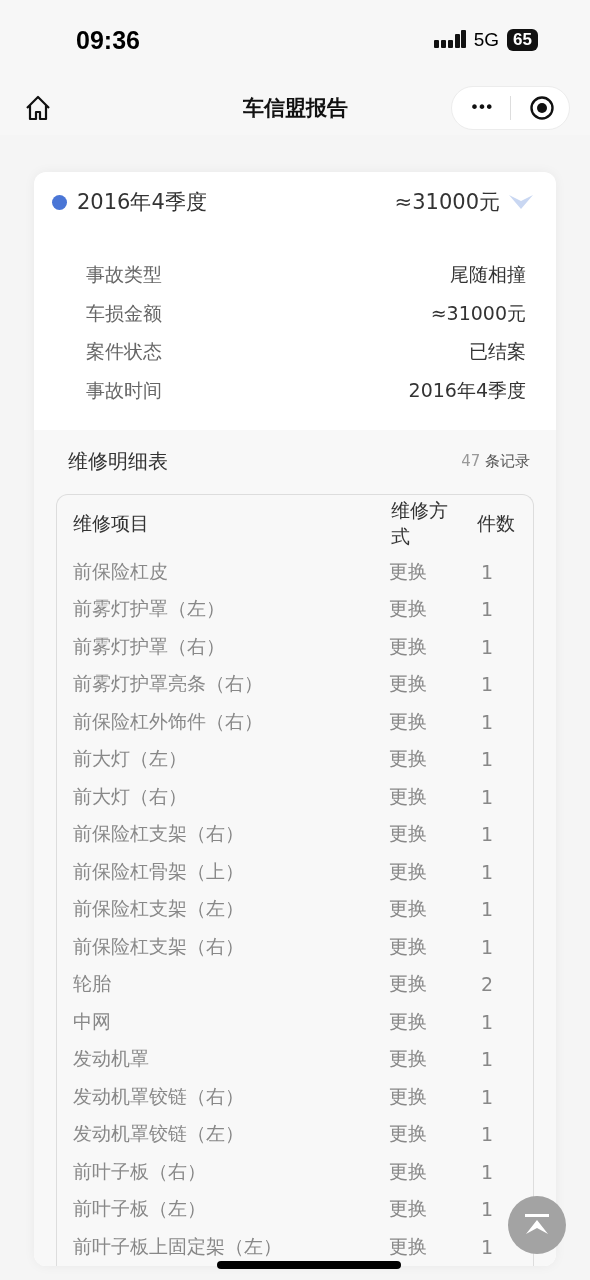  What do you see at coordinates (495, 523) in the screenshot?
I see `column-header: 件数` at bounding box center [495, 523].